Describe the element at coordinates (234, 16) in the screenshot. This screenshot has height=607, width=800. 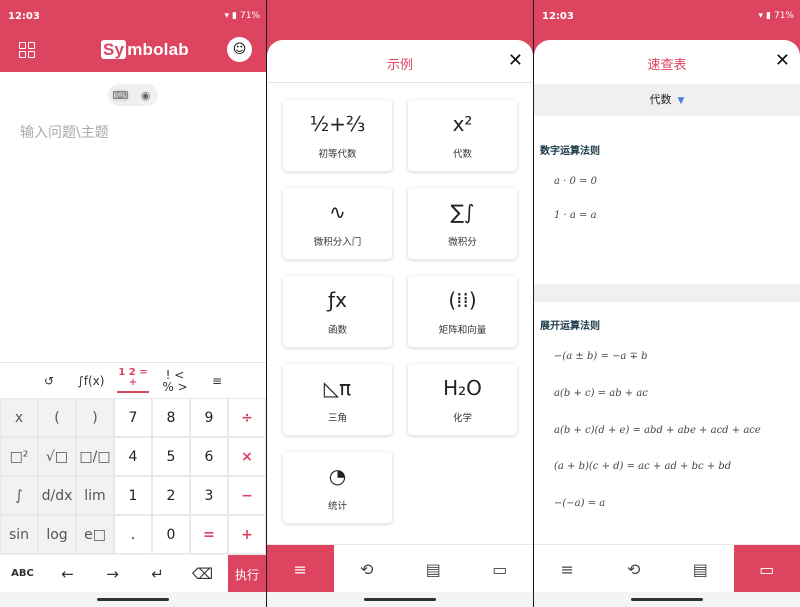
I see `battery-icon: ▮` at that location.